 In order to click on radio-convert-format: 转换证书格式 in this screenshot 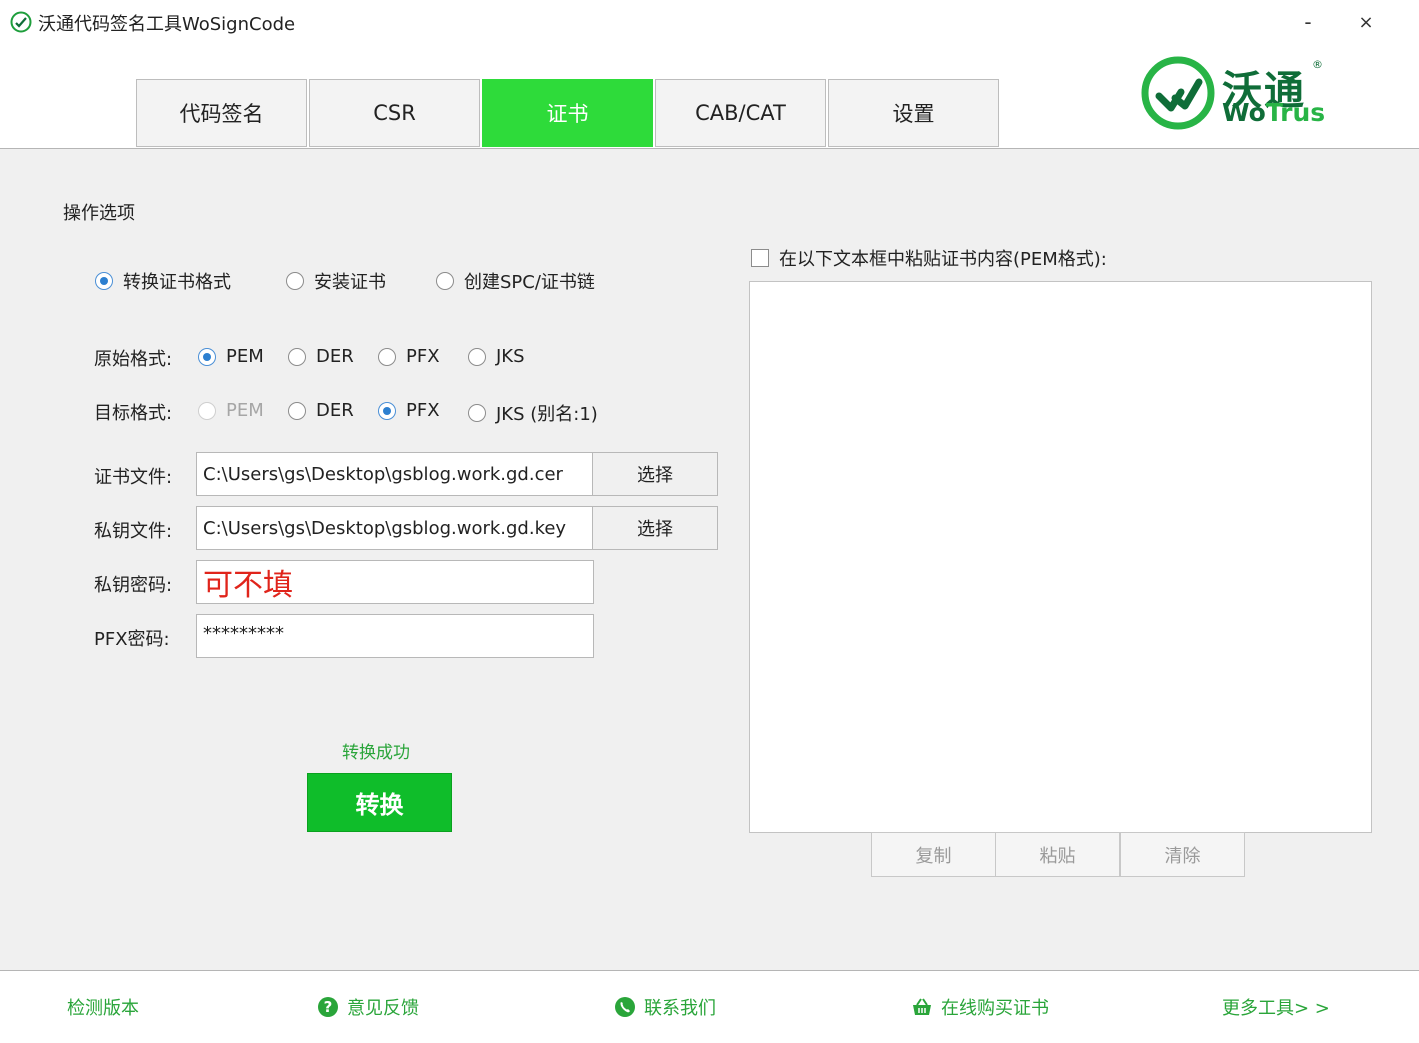, I will do `click(163, 281)`.